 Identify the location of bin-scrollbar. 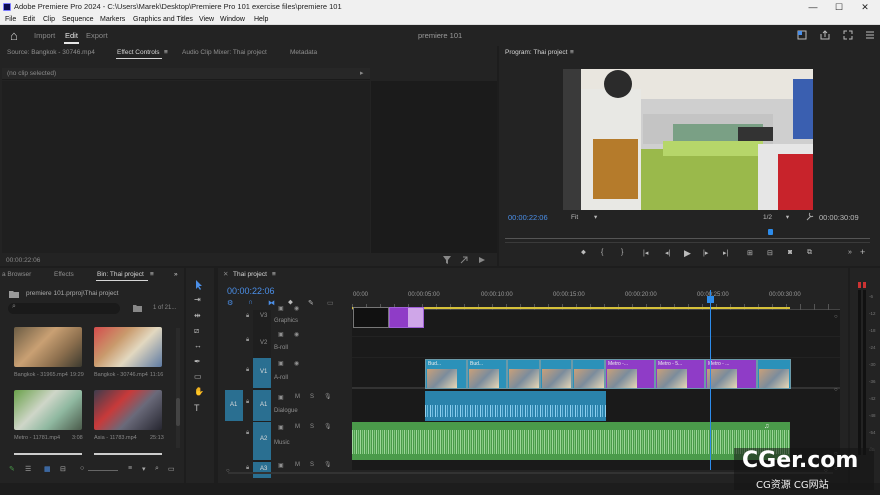
(178, 388).